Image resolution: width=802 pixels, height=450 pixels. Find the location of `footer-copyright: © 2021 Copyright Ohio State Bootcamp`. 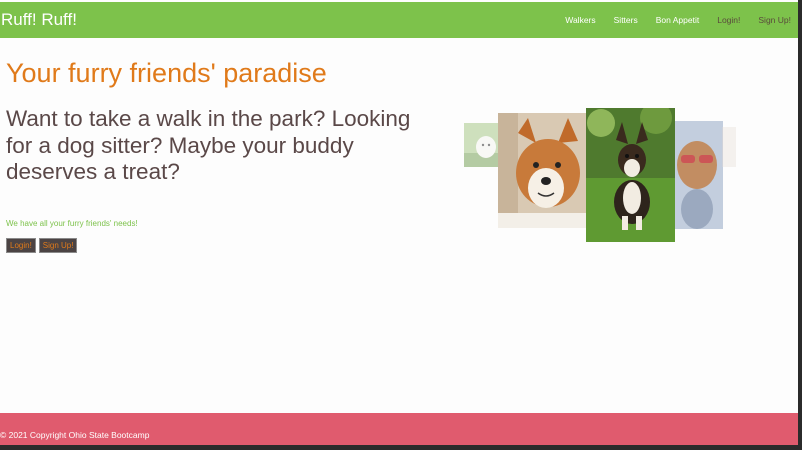

footer-copyright: © 2021 Copyright Ohio State Bootcamp is located at coordinates (75, 435).